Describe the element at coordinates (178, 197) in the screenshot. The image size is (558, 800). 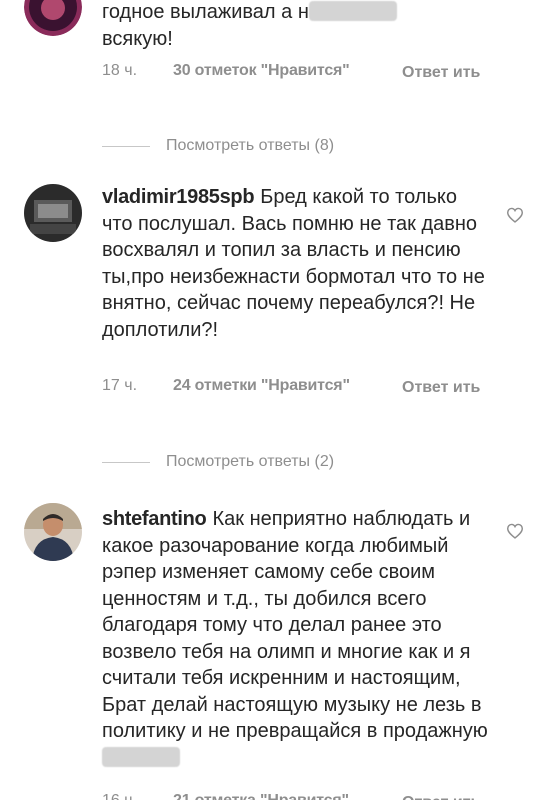
I see `comment-username: vladimir1985spb` at that location.